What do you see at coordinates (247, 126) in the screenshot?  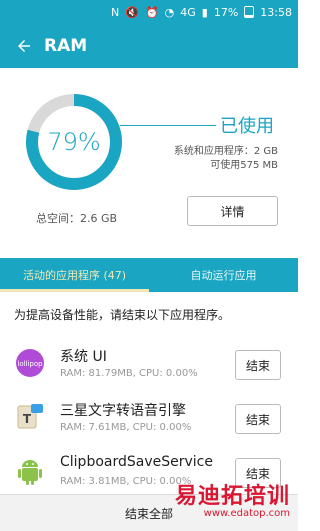 I see `used-title: 已使用` at bounding box center [247, 126].